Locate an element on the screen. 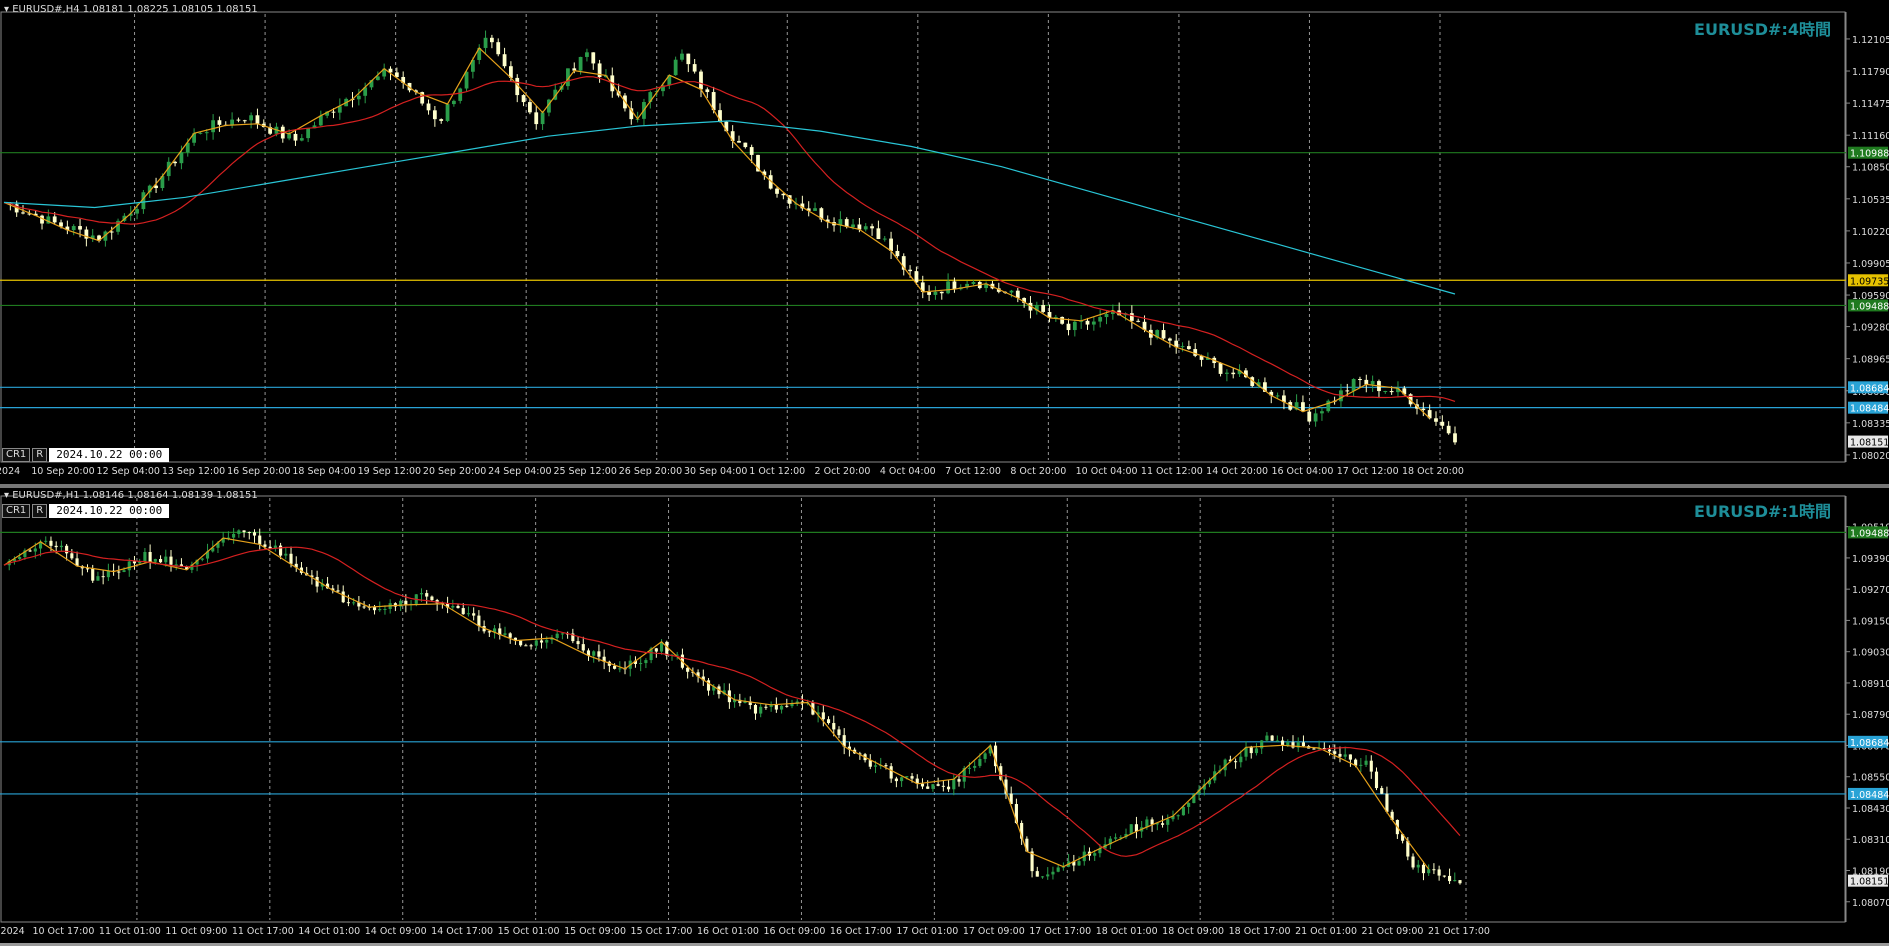 Image resolution: width=1889 pixels, height=946 pixels. h4-price-tick: 1.11790 is located at coordinates (1870, 72).